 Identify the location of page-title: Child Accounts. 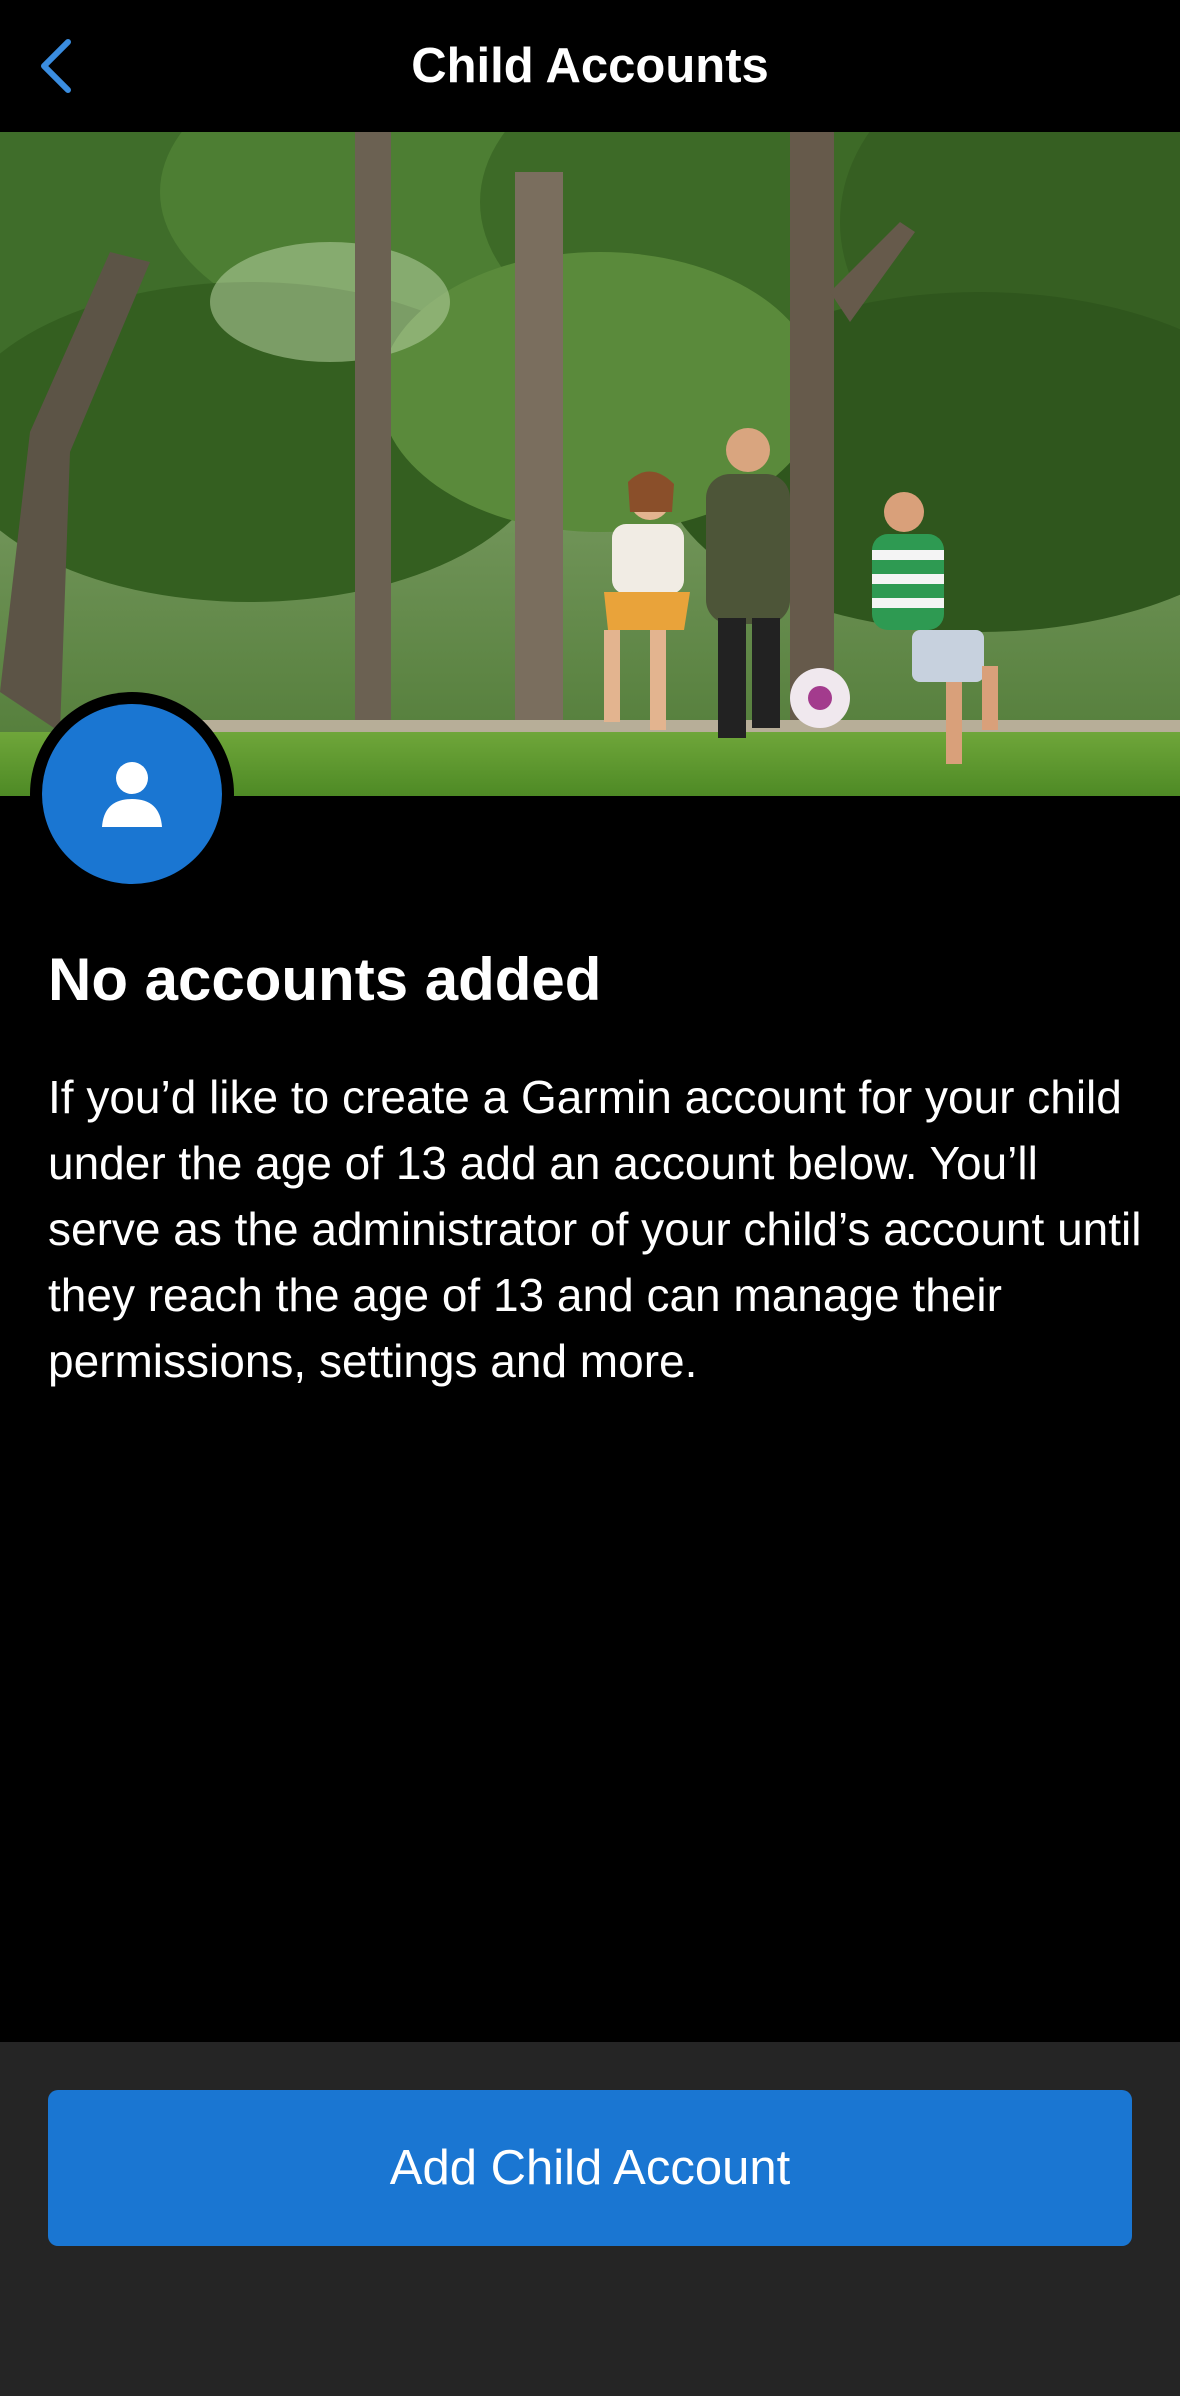
(590, 66).